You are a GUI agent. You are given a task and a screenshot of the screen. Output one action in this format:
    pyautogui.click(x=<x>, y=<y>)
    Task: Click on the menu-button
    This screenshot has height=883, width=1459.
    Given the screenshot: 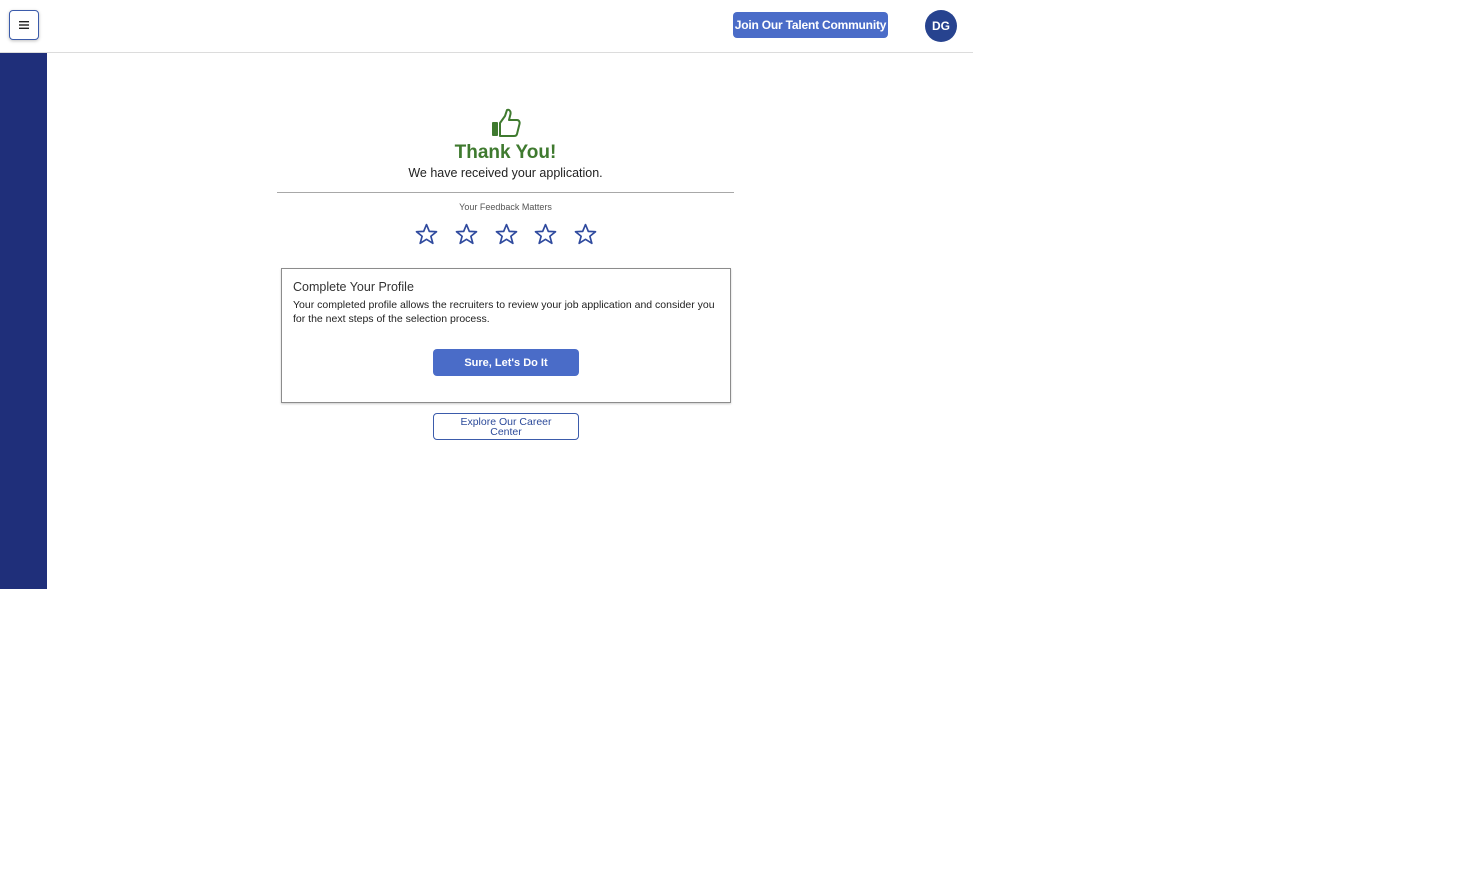 What is the action you would take?
    pyautogui.click(x=24, y=25)
    